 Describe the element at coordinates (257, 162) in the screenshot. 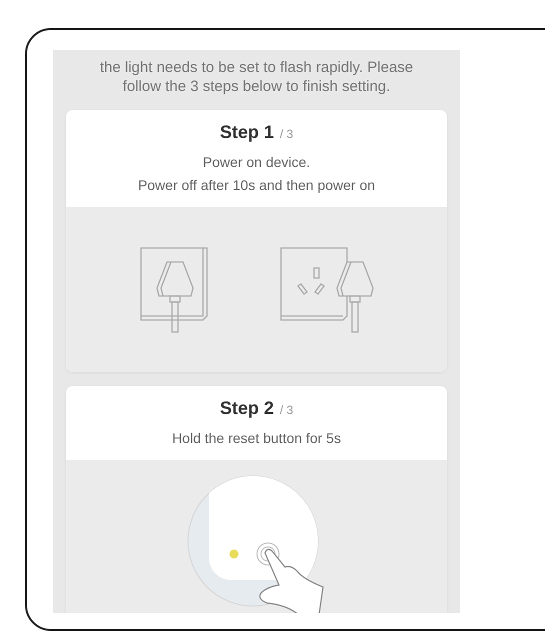

I see `step-instruction: Power on device.` at that location.